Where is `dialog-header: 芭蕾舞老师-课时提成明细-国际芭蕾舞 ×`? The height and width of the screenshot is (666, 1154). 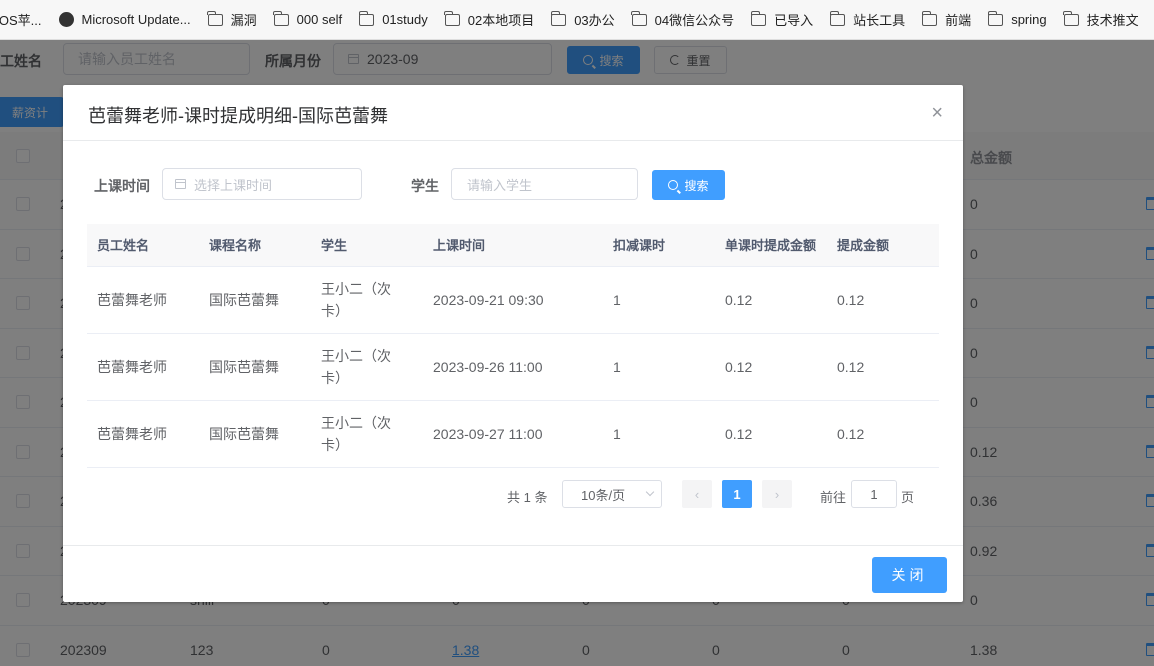 dialog-header: 芭蕾舞老师-课时提成明细-国际芭蕾舞 × is located at coordinates (513, 113).